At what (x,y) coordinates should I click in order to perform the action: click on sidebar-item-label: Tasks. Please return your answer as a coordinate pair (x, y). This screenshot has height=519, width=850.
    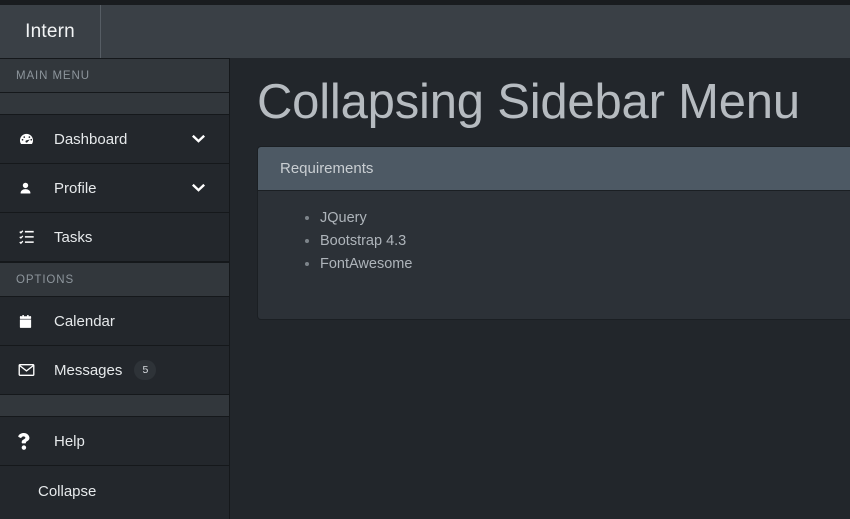
    Looking at the image, I should click on (73, 237).